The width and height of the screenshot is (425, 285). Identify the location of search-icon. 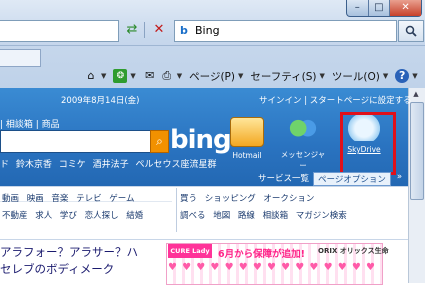
(411, 31).